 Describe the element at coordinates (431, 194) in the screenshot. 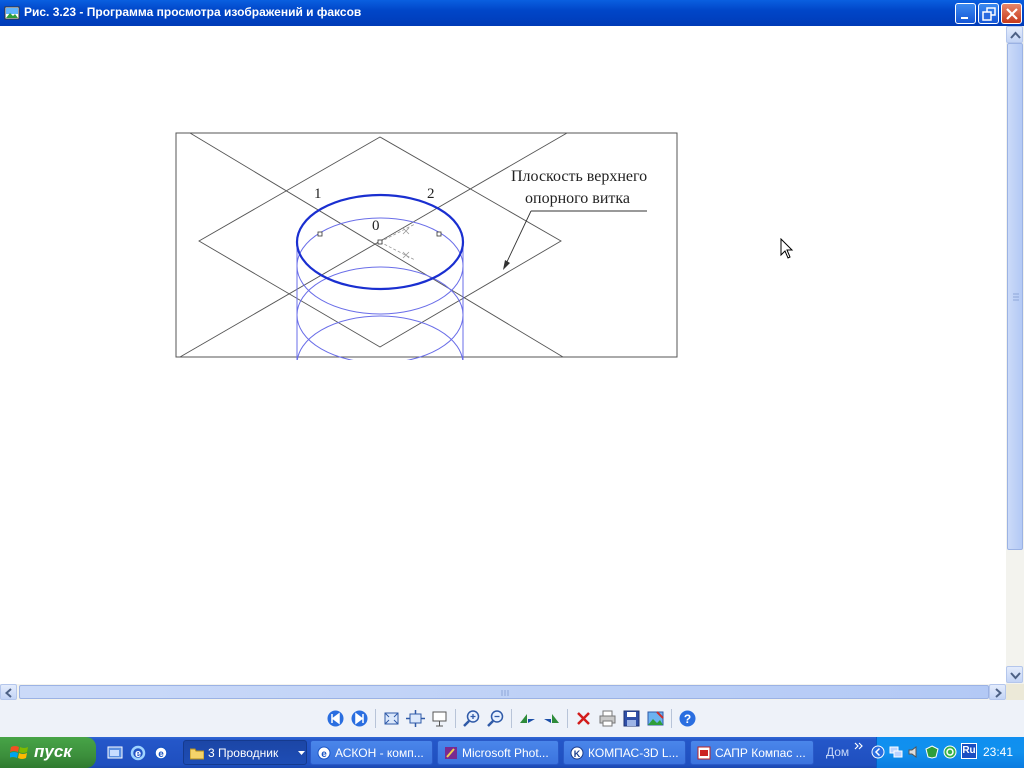

I see `point-label-2: 2` at that location.